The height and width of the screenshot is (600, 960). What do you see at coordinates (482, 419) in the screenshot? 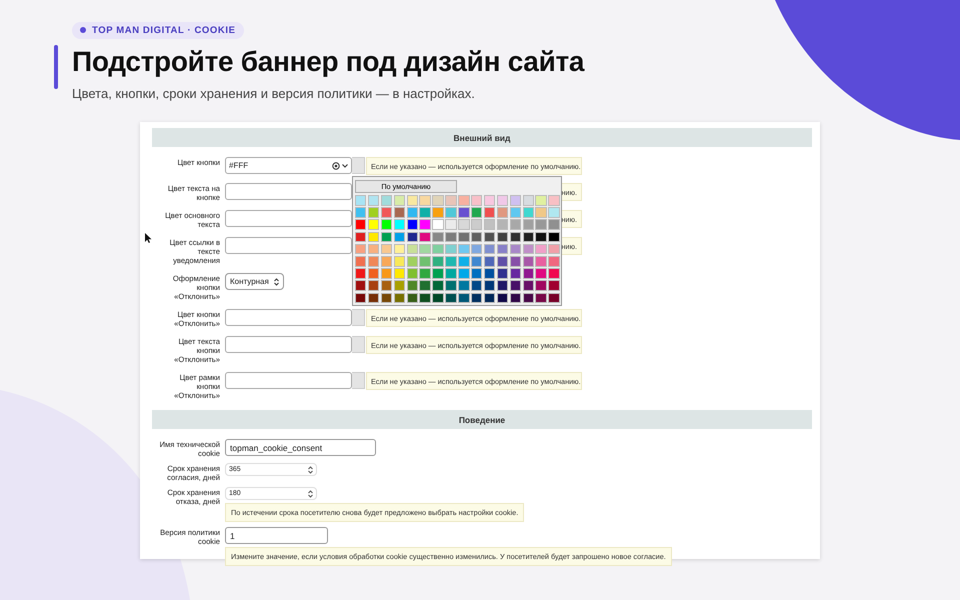
I see `section-header: Поведение` at bounding box center [482, 419].